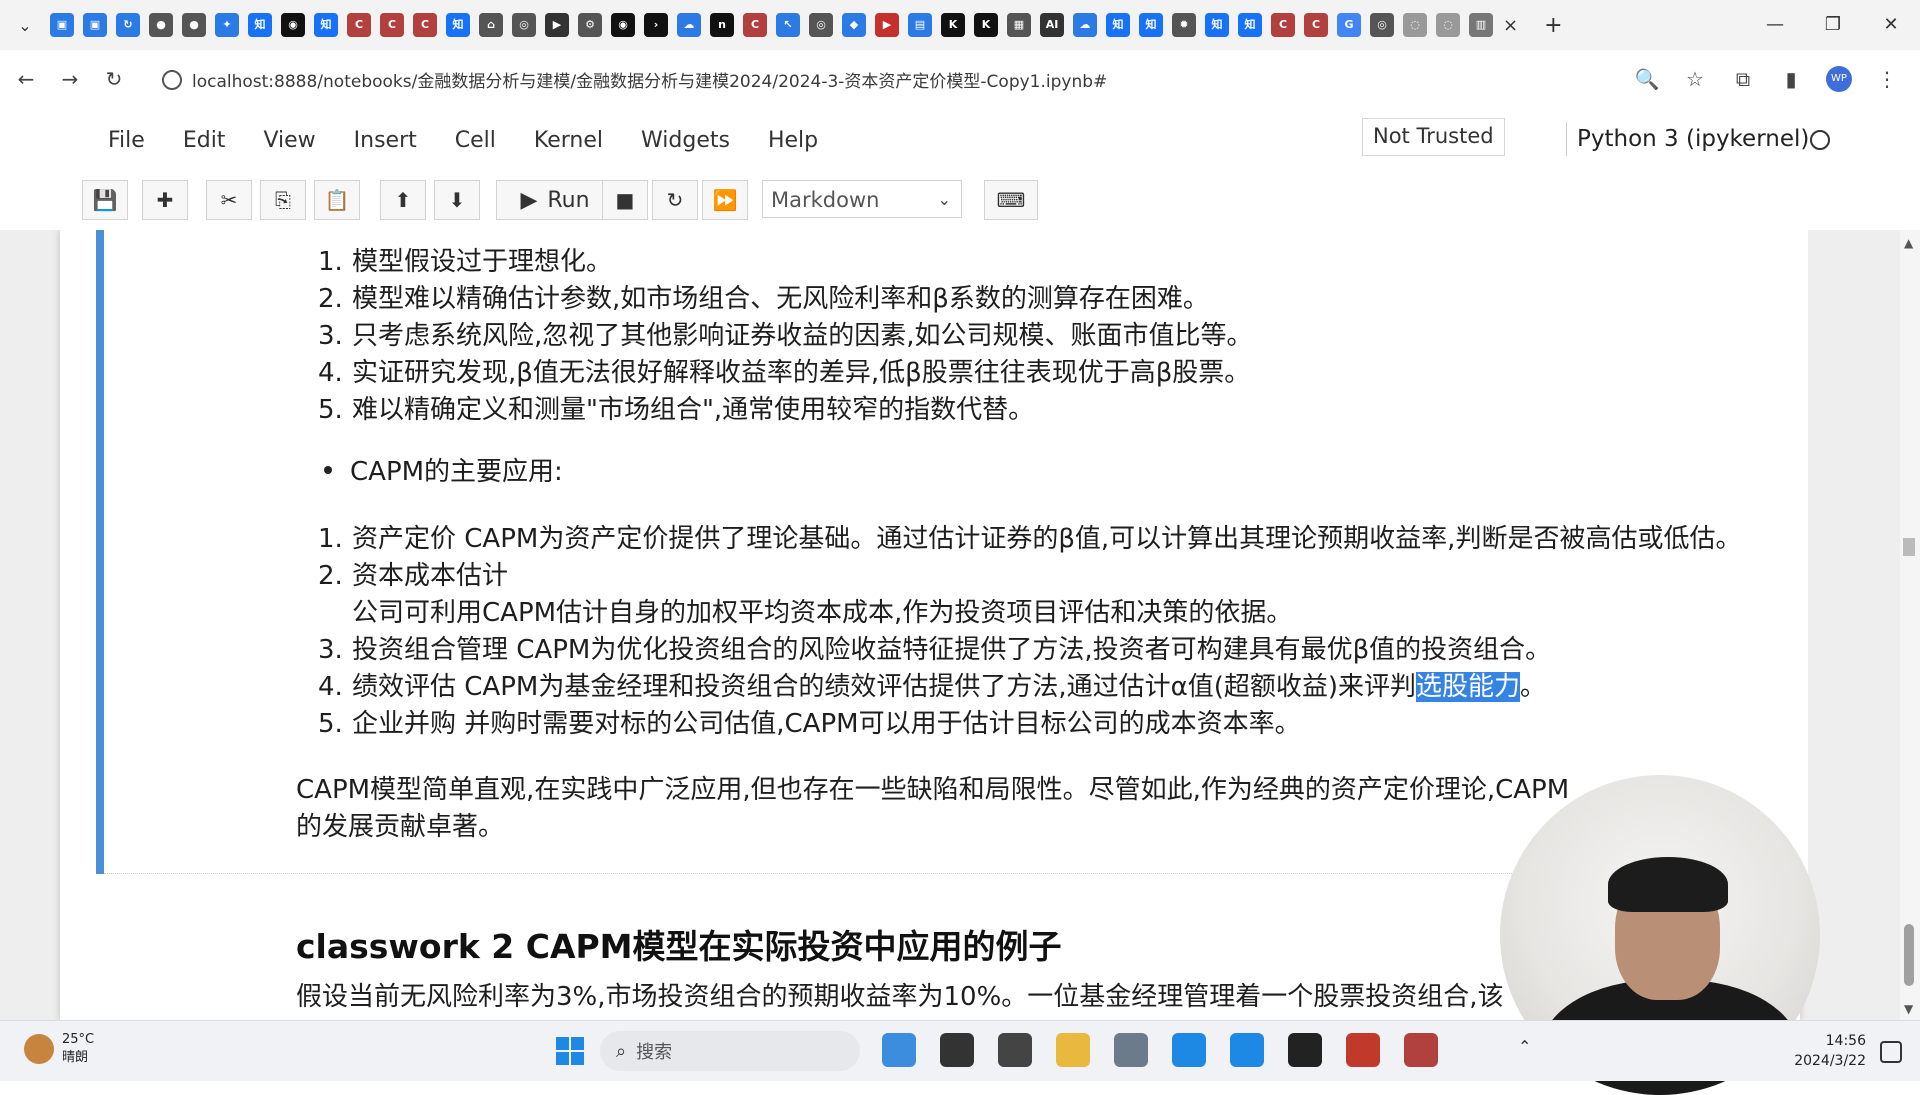 This screenshot has width=1920, height=1095. I want to click on grid-tab-icon: ▦, so click(1019, 25).